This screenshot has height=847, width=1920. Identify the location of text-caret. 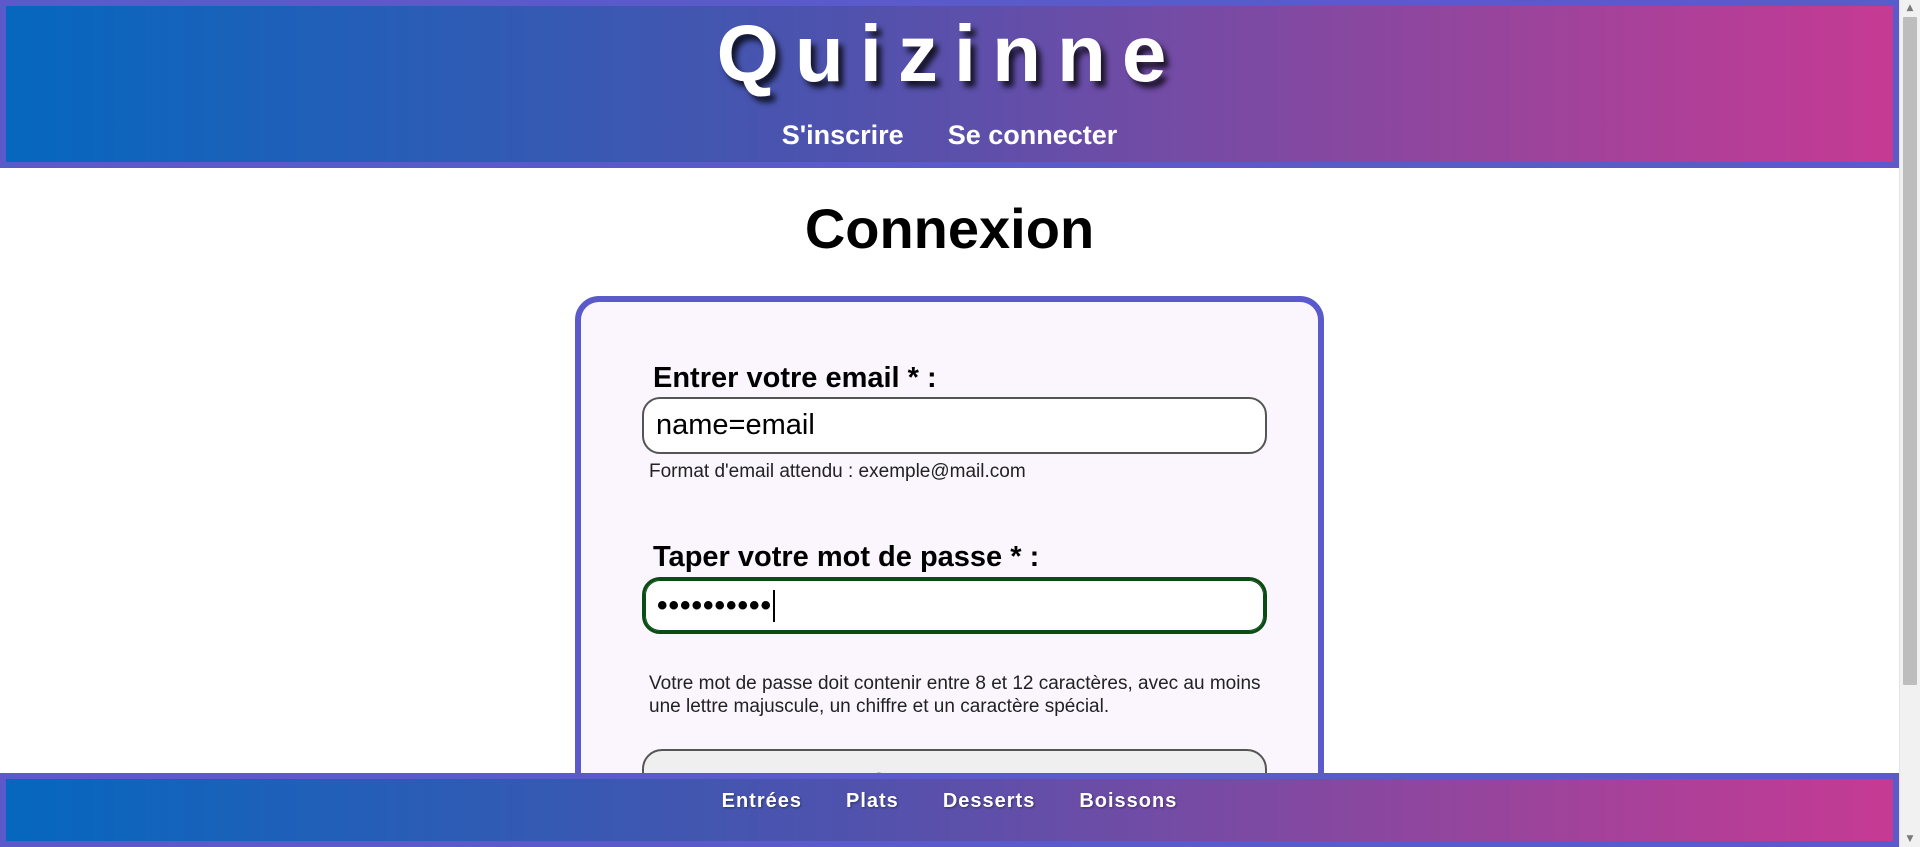
(774, 605).